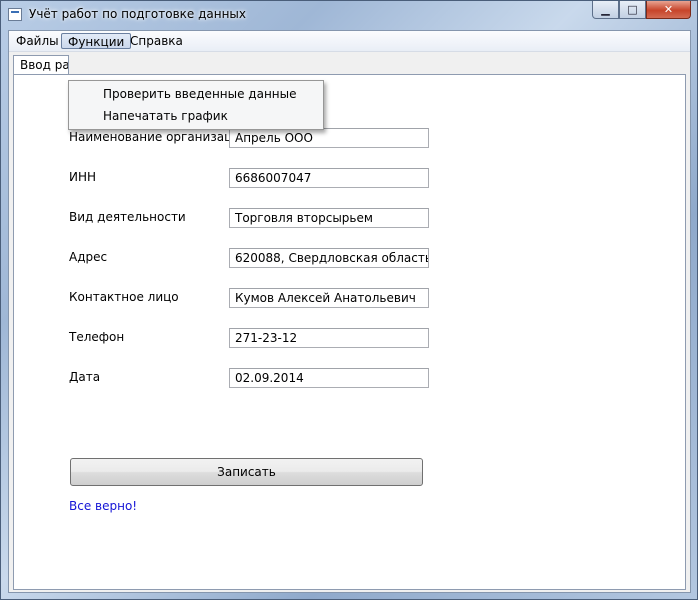  I want to click on menu-files: Файлы, so click(37, 41).